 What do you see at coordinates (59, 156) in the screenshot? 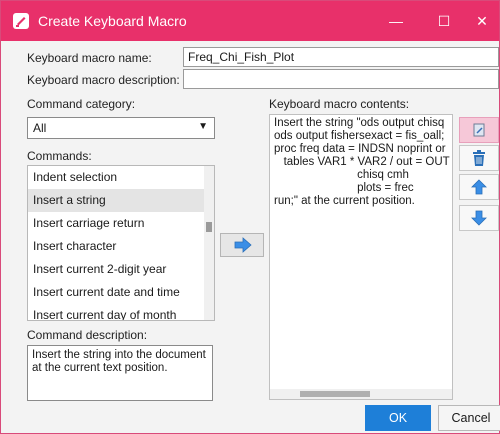
I see `commands-label: Commands:` at bounding box center [59, 156].